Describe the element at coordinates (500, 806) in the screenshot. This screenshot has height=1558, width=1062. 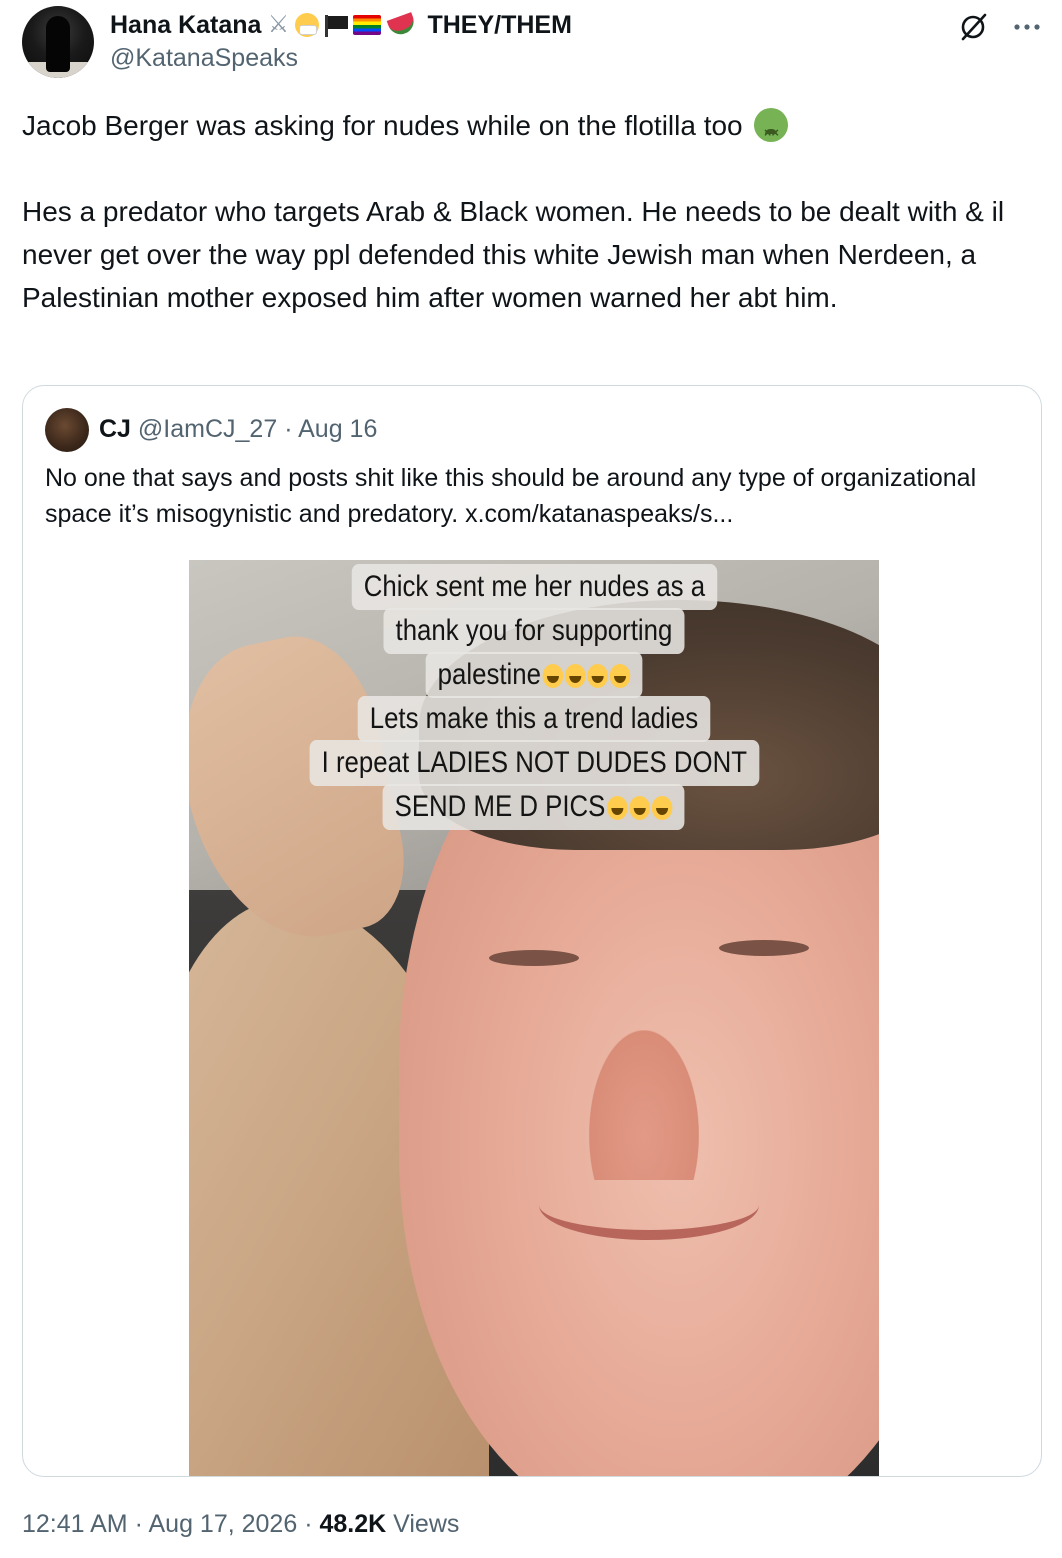
I see `caption-line-text: SEND ME D PICS` at that location.